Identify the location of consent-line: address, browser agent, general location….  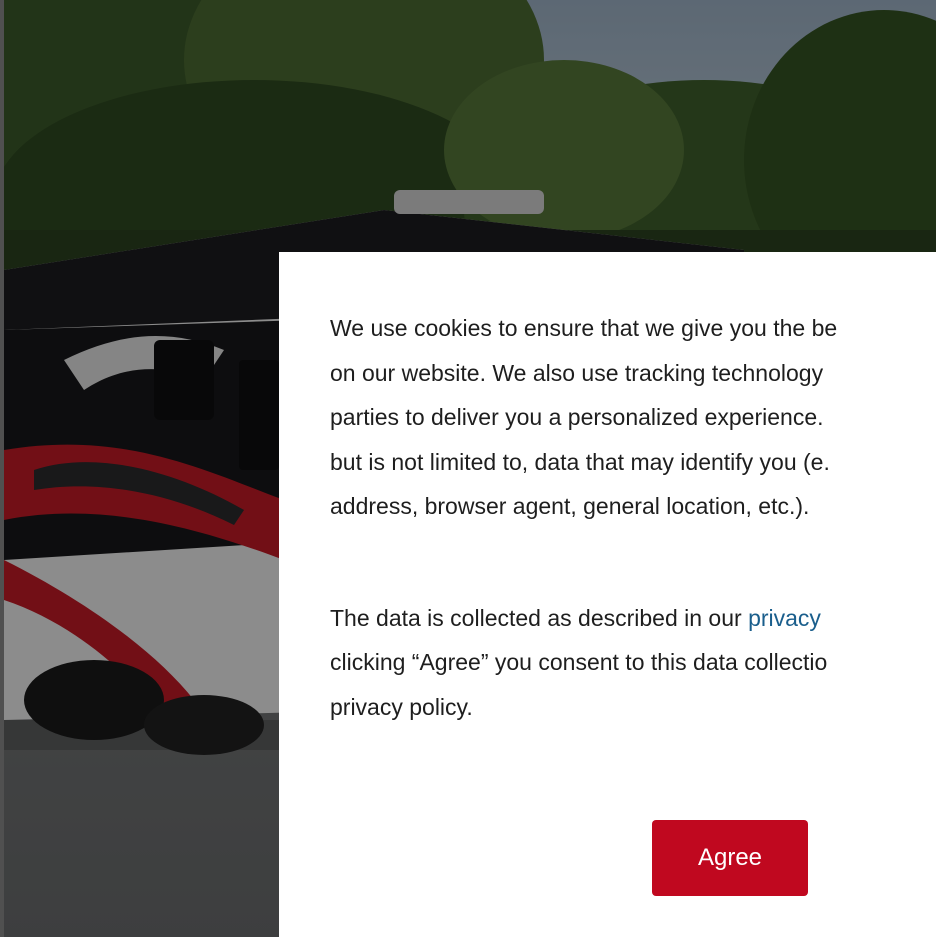
(570, 506).